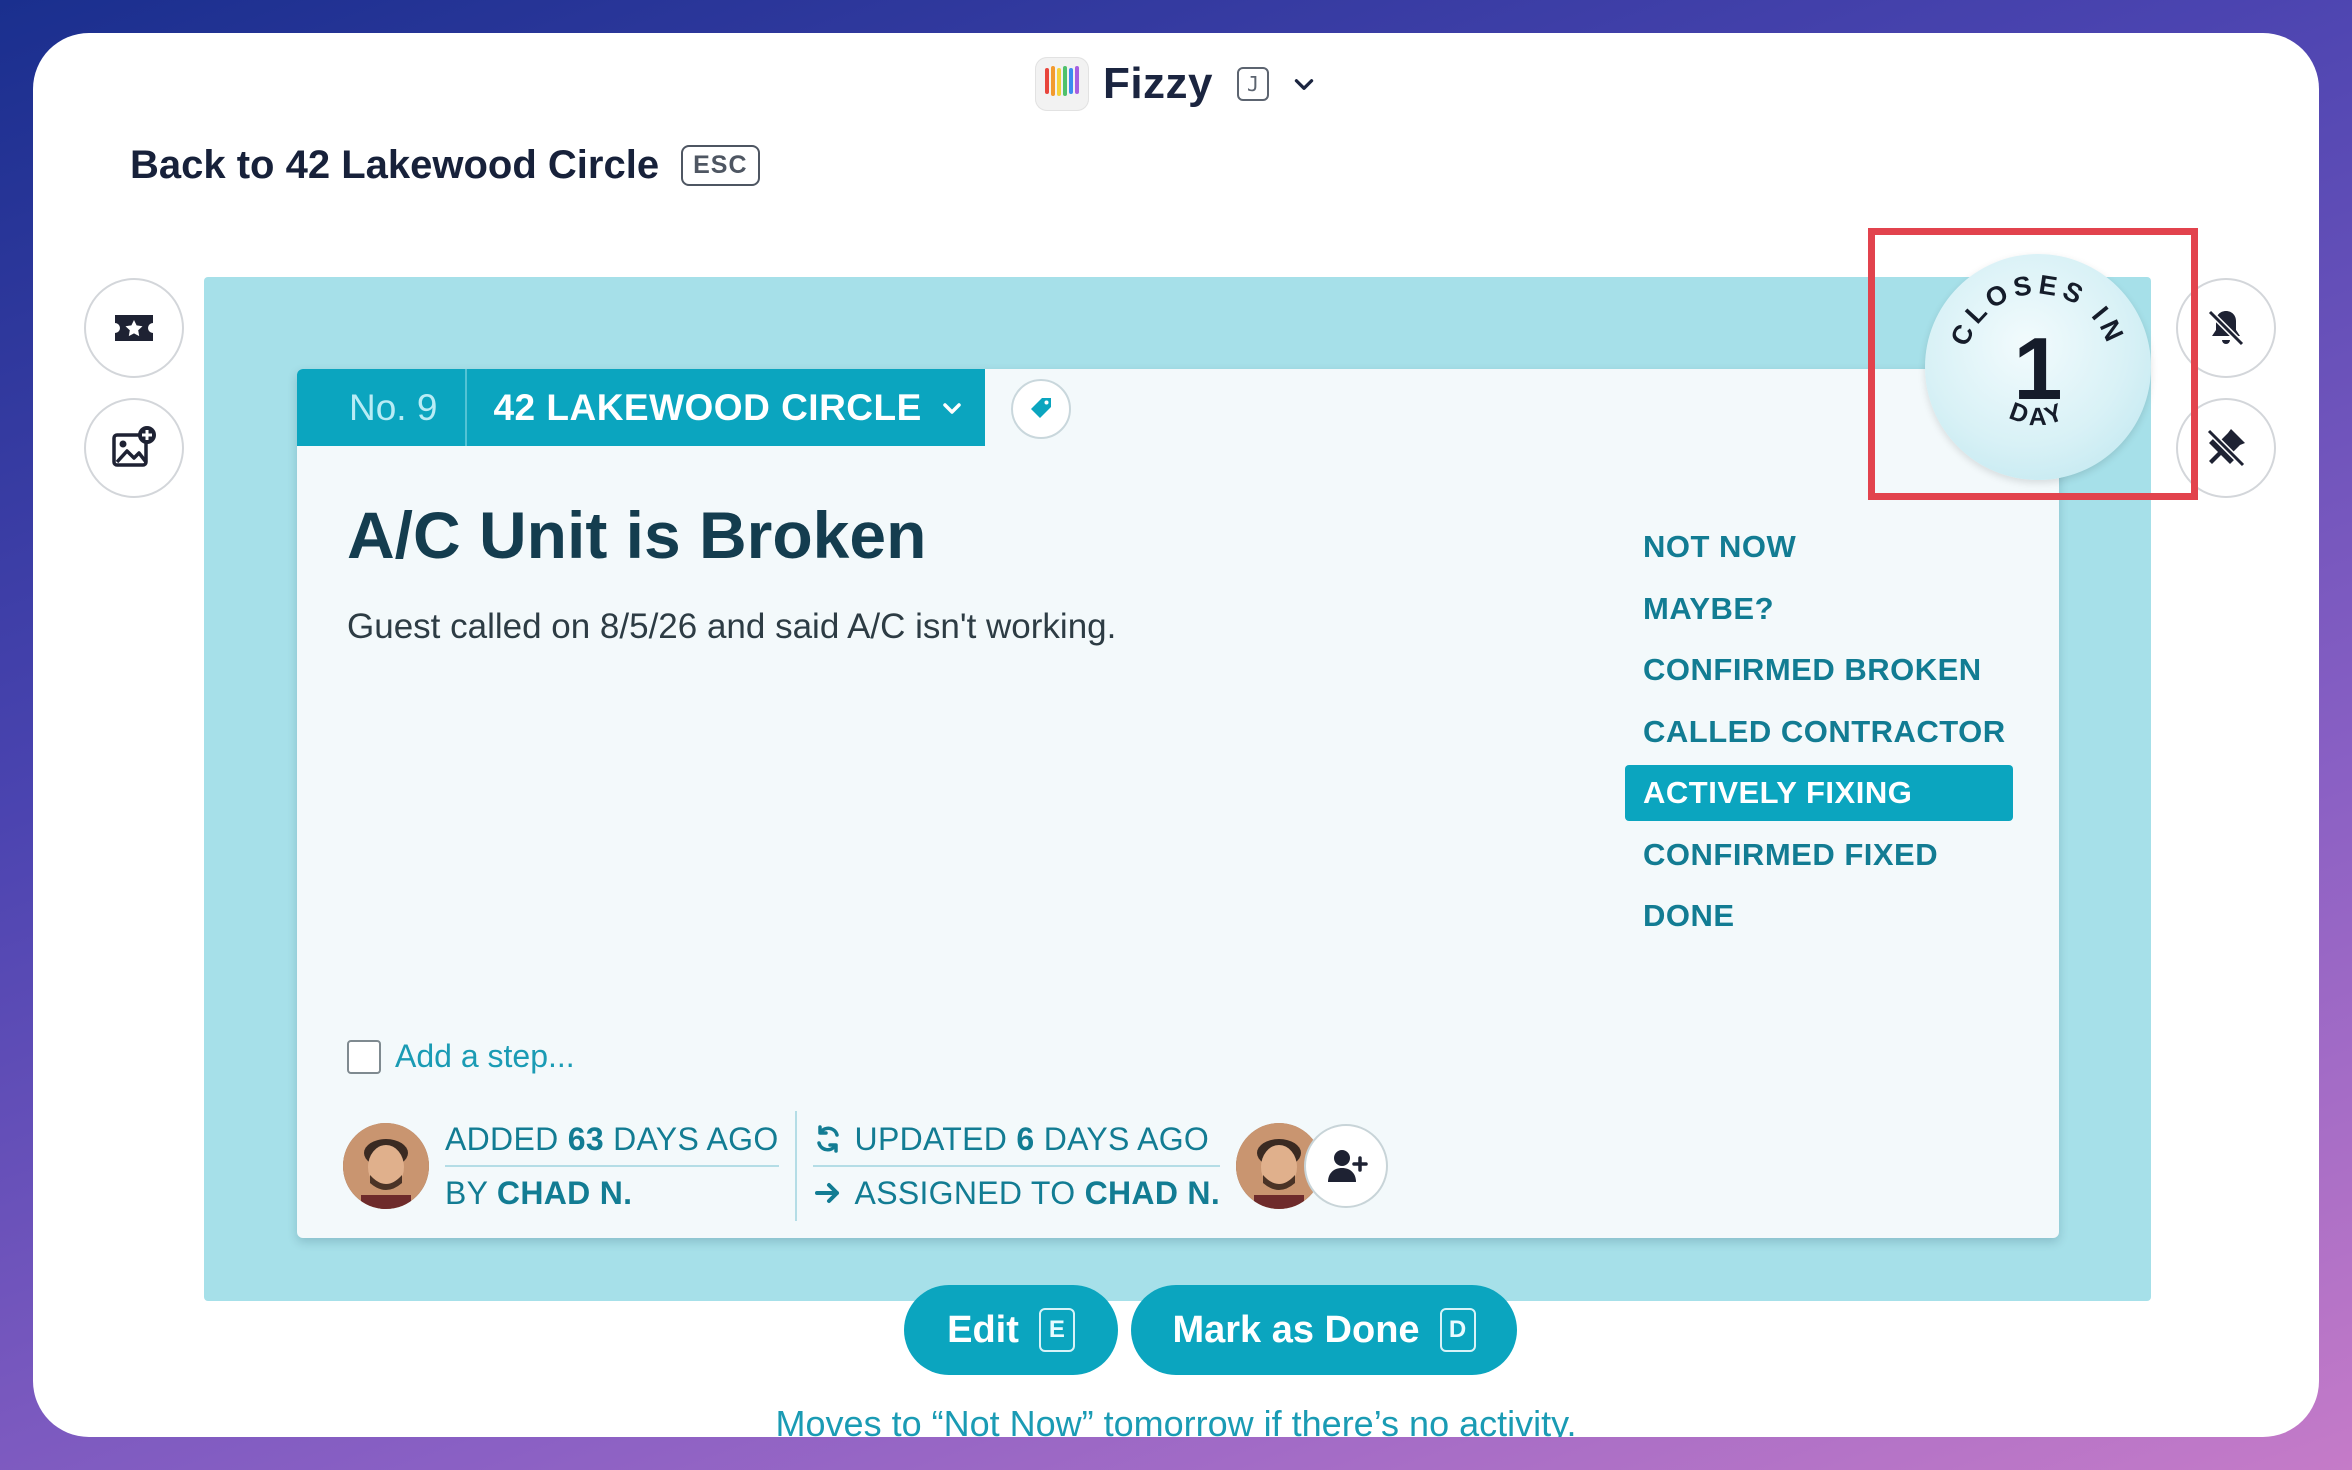 Image resolution: width=2352 pixels, height=1470 pixels. Describe the element at coordinates (382, 407) in the screenshot. I see `card-number: No. 9` at that location.